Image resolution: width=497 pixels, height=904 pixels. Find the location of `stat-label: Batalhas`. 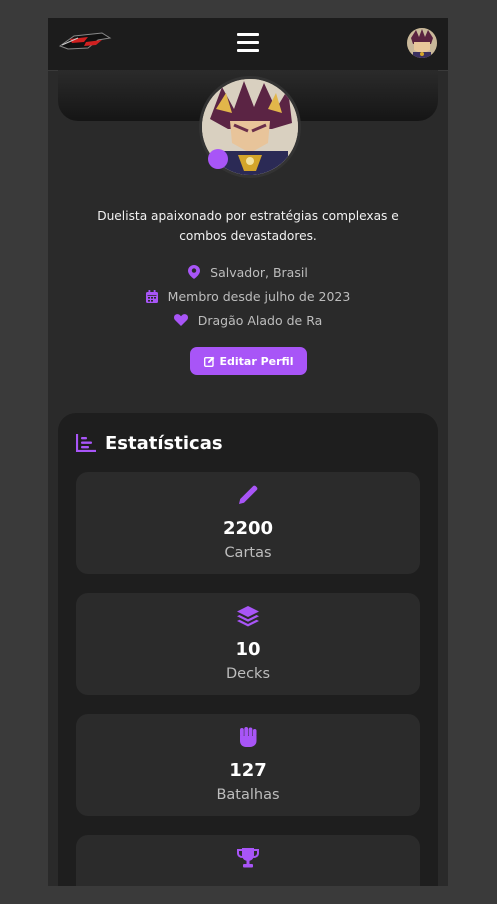

stat-label: Batalhas is located at coordinates (248, 795).